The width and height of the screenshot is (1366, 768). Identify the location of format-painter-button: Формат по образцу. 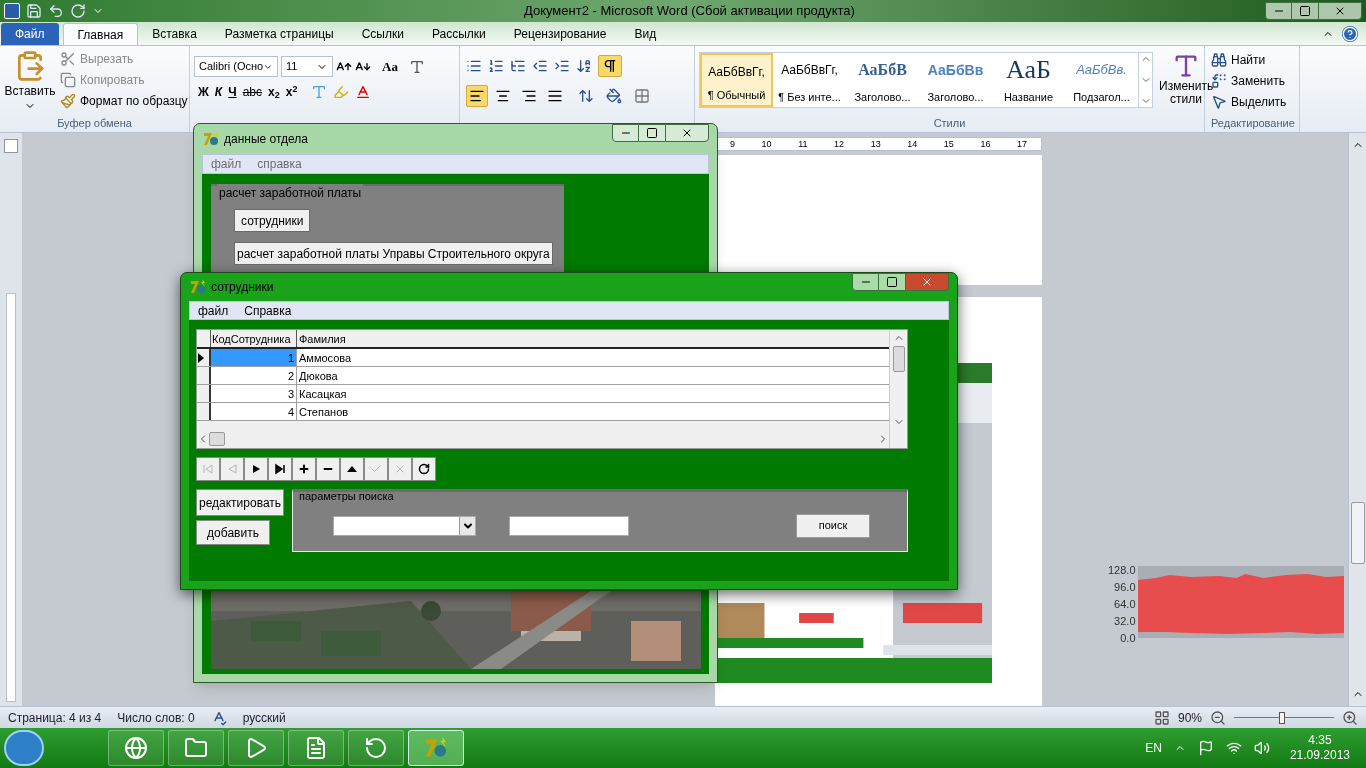
(124, 101).